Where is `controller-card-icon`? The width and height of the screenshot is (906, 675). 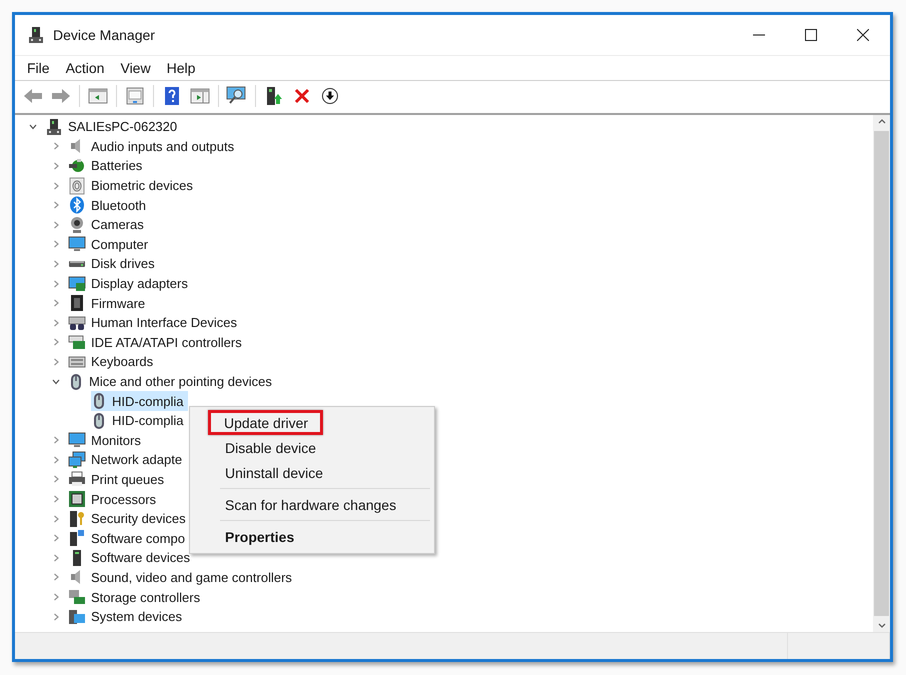
controller-card-icon is located at coordinates (77, 342).